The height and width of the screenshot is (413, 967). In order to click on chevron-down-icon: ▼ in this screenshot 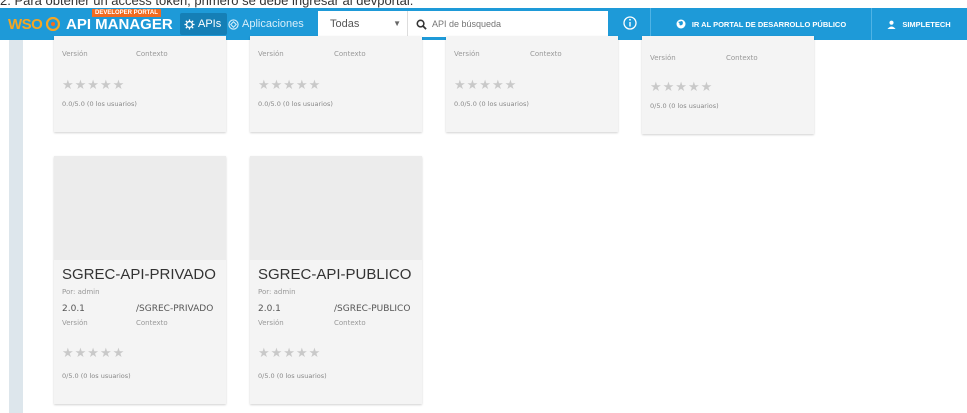, I will do `click(397, 23)`.